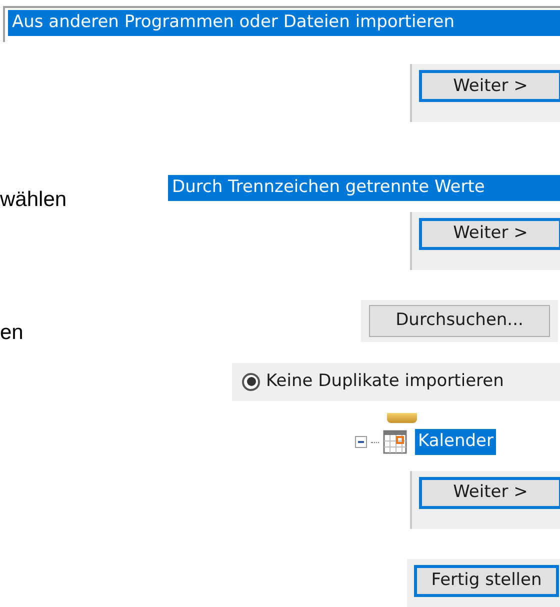 This screenshot has height=607, width=560. What do you see at coordinates (284, 23) in the screenshot?
I see `list-item: Aus anderen Programmen oder Dateien importieren` at bounding box center [284, 23].